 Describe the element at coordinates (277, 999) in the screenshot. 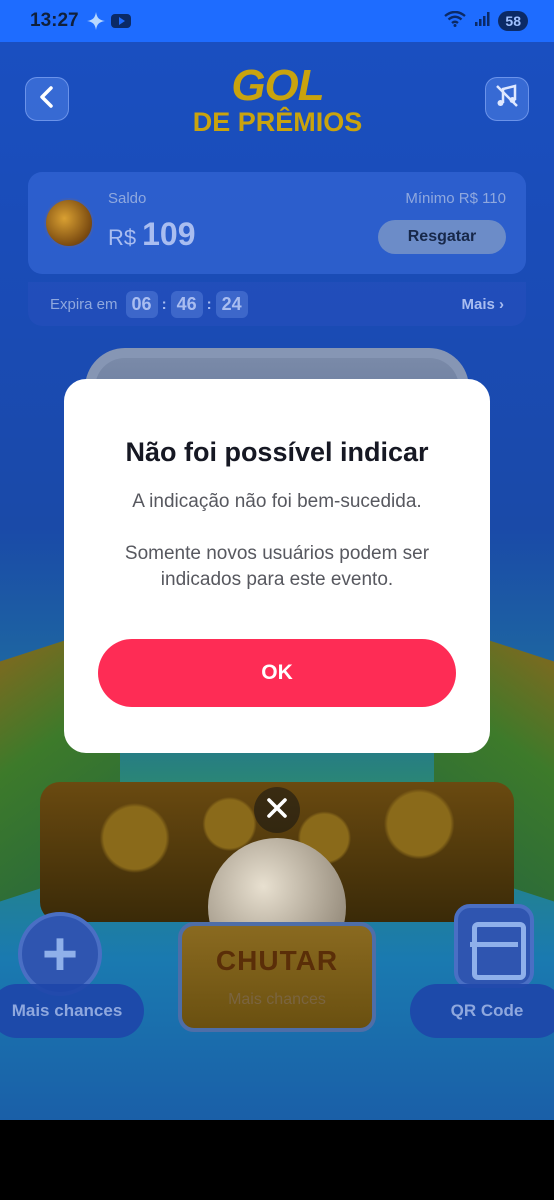

I see `kick-button-sublabel: Mais chances` at that location.